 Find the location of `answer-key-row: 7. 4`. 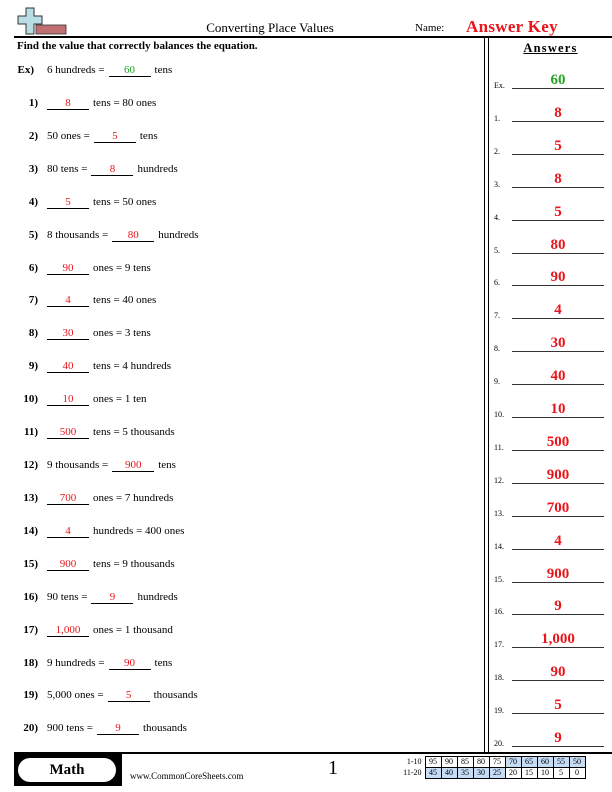

answer-key-row: 7. 4 is located at coordinates (553, 308).